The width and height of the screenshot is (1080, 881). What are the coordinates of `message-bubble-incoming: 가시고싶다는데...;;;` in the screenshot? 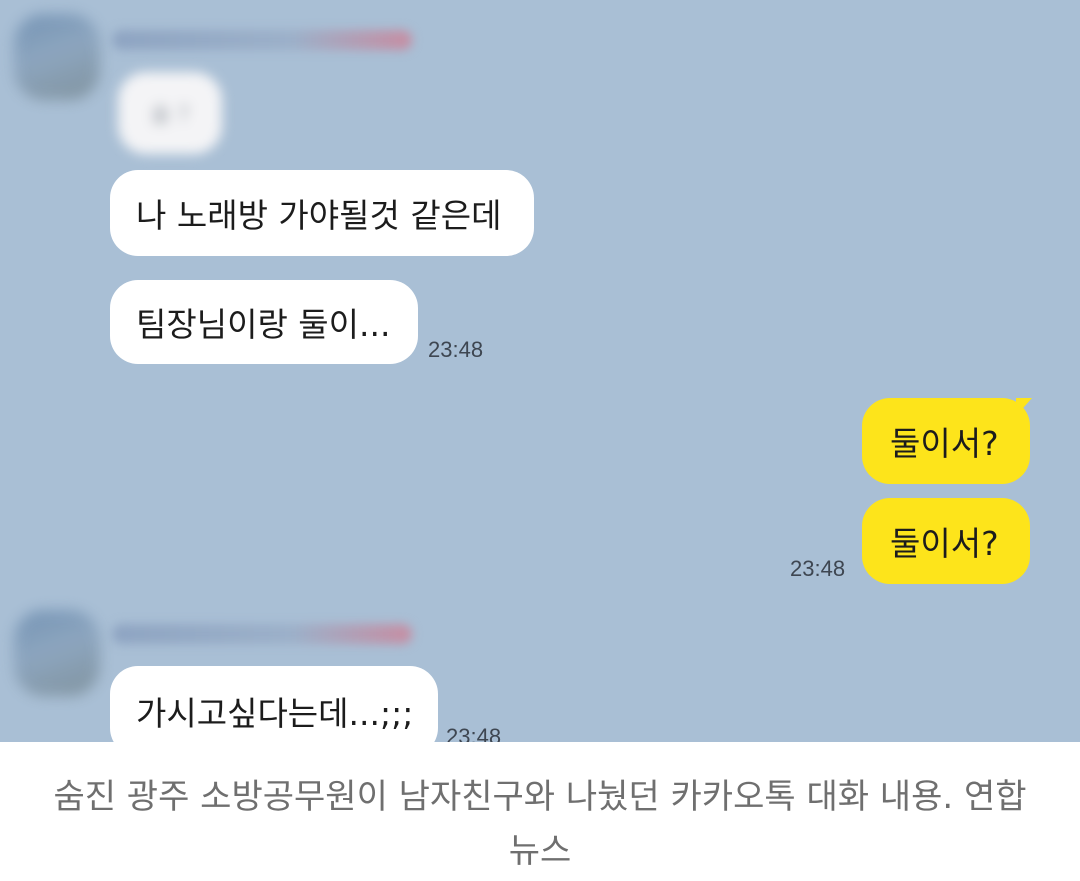 It's located at (274, 704).